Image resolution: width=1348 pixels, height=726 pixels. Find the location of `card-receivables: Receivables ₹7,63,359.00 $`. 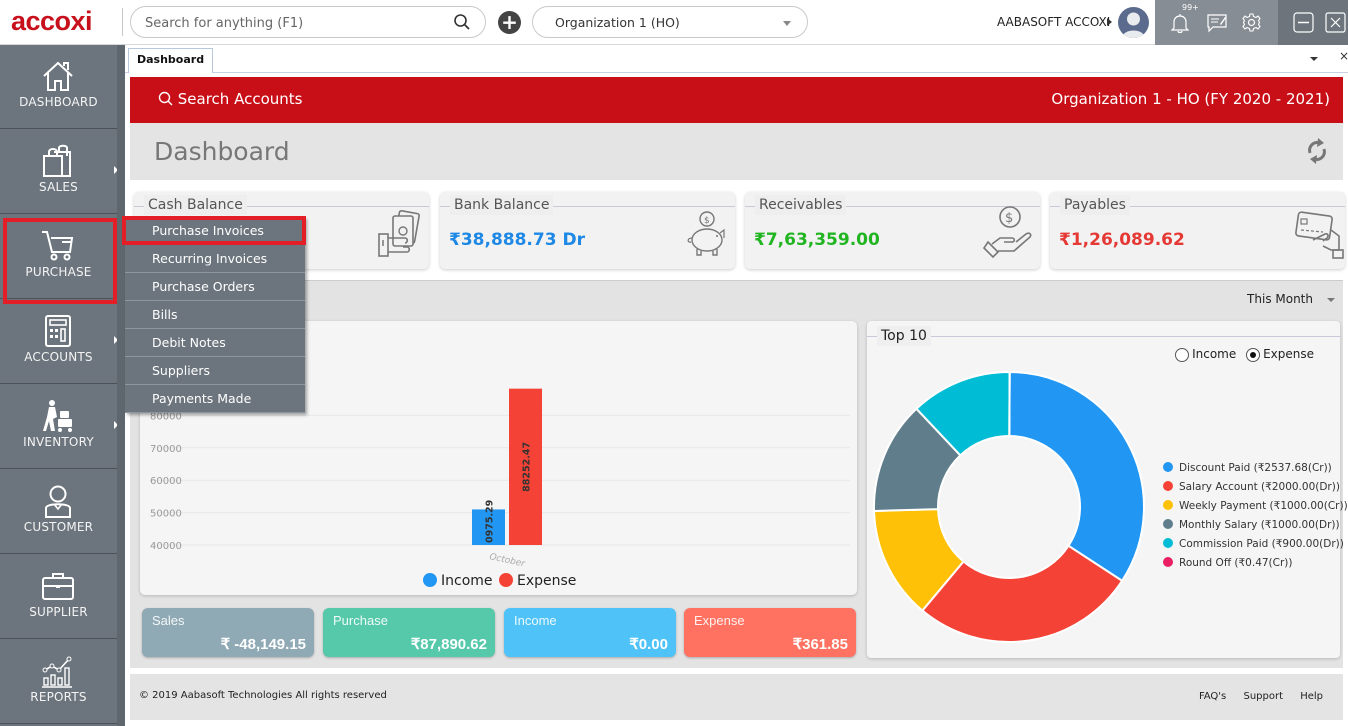

card-receivables: Receivables ₹7,63,359.00 $ is located at coordinates (892, 230).